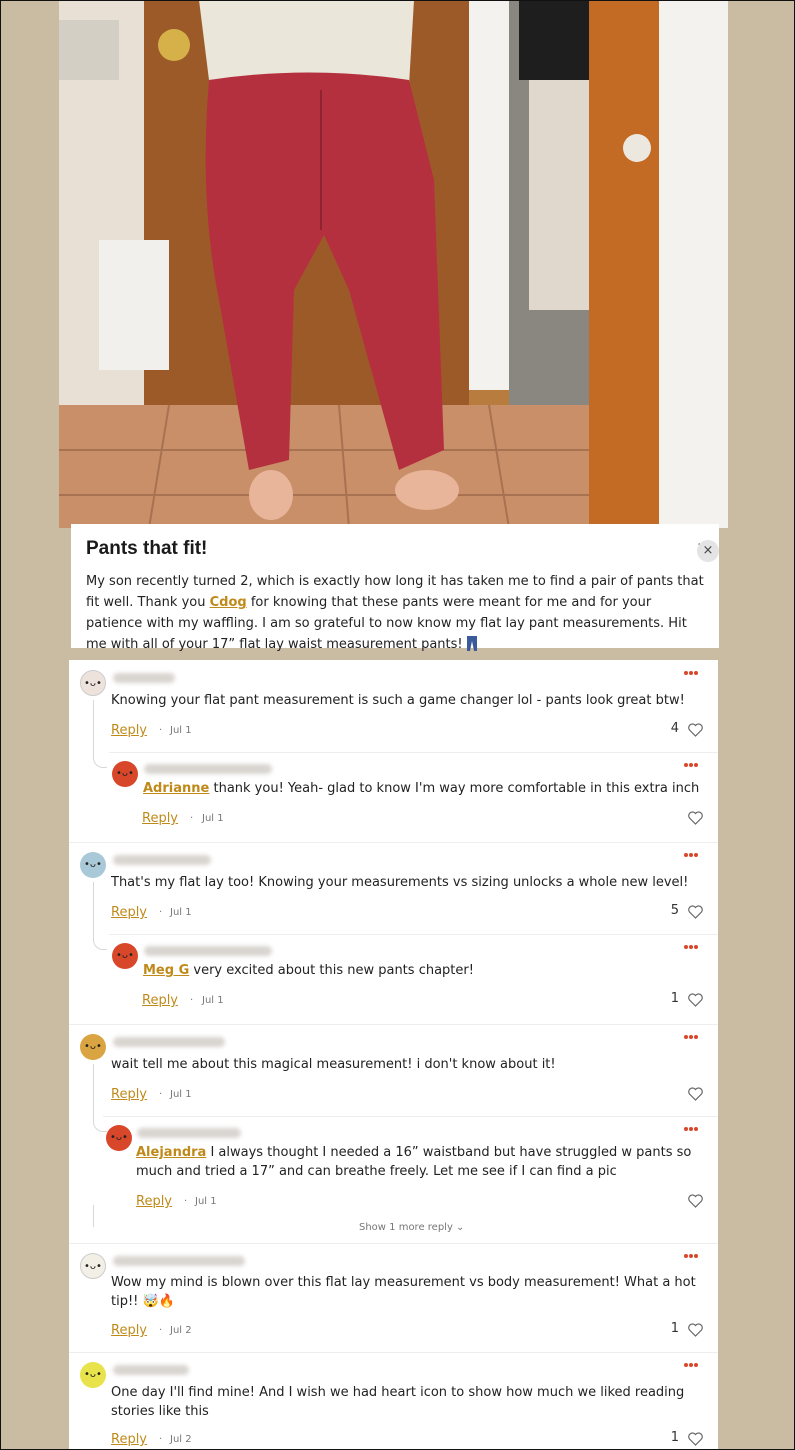 Image resolution: width=795 pixels, height=1450 pixels. I want to click on post-title: Pants that fit!, so click(147, 548).